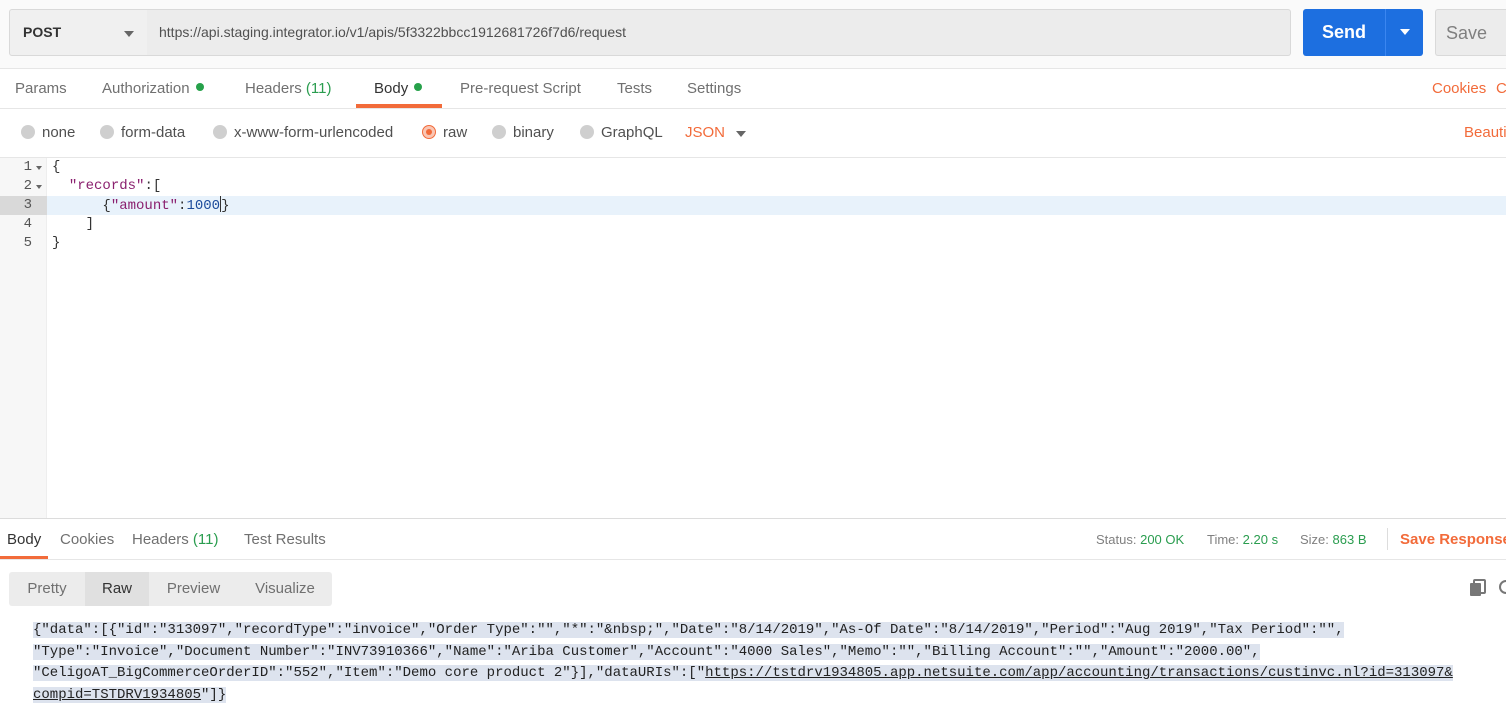 This screenshot has height=724, width=1506. Describe the element at coordinates (1478, 588) in the screenshot. I see `copy-icon` at that location.